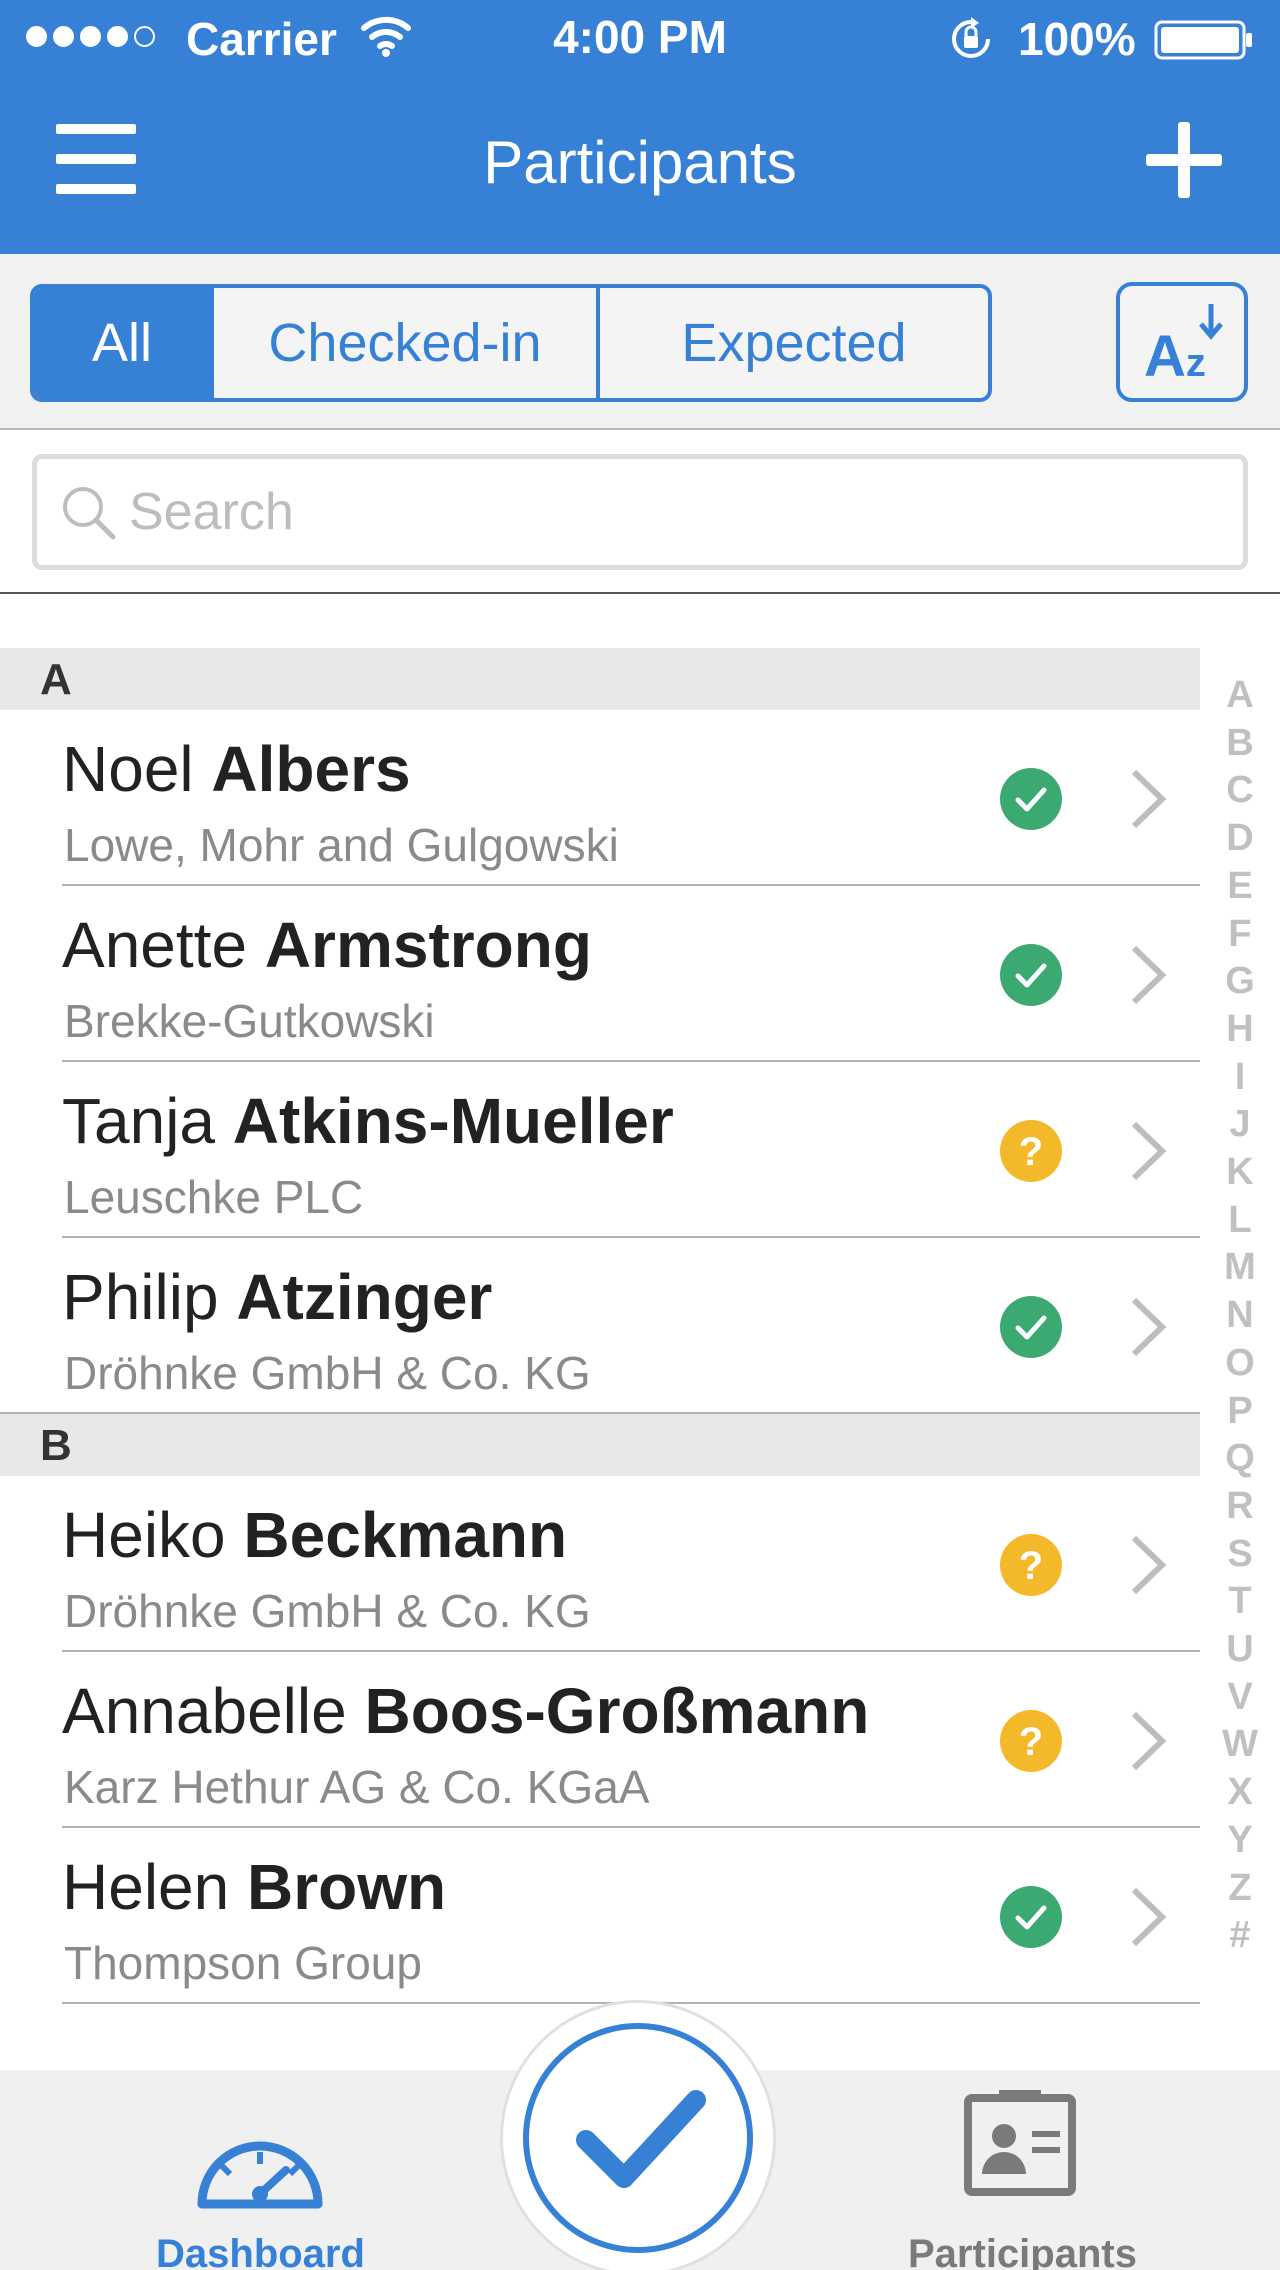 This screenshot has height=2270, width=1280. Describe the element at coordinates (1211, 322) in the screenshot. I see `sort-down-arrow-icon` at that location.